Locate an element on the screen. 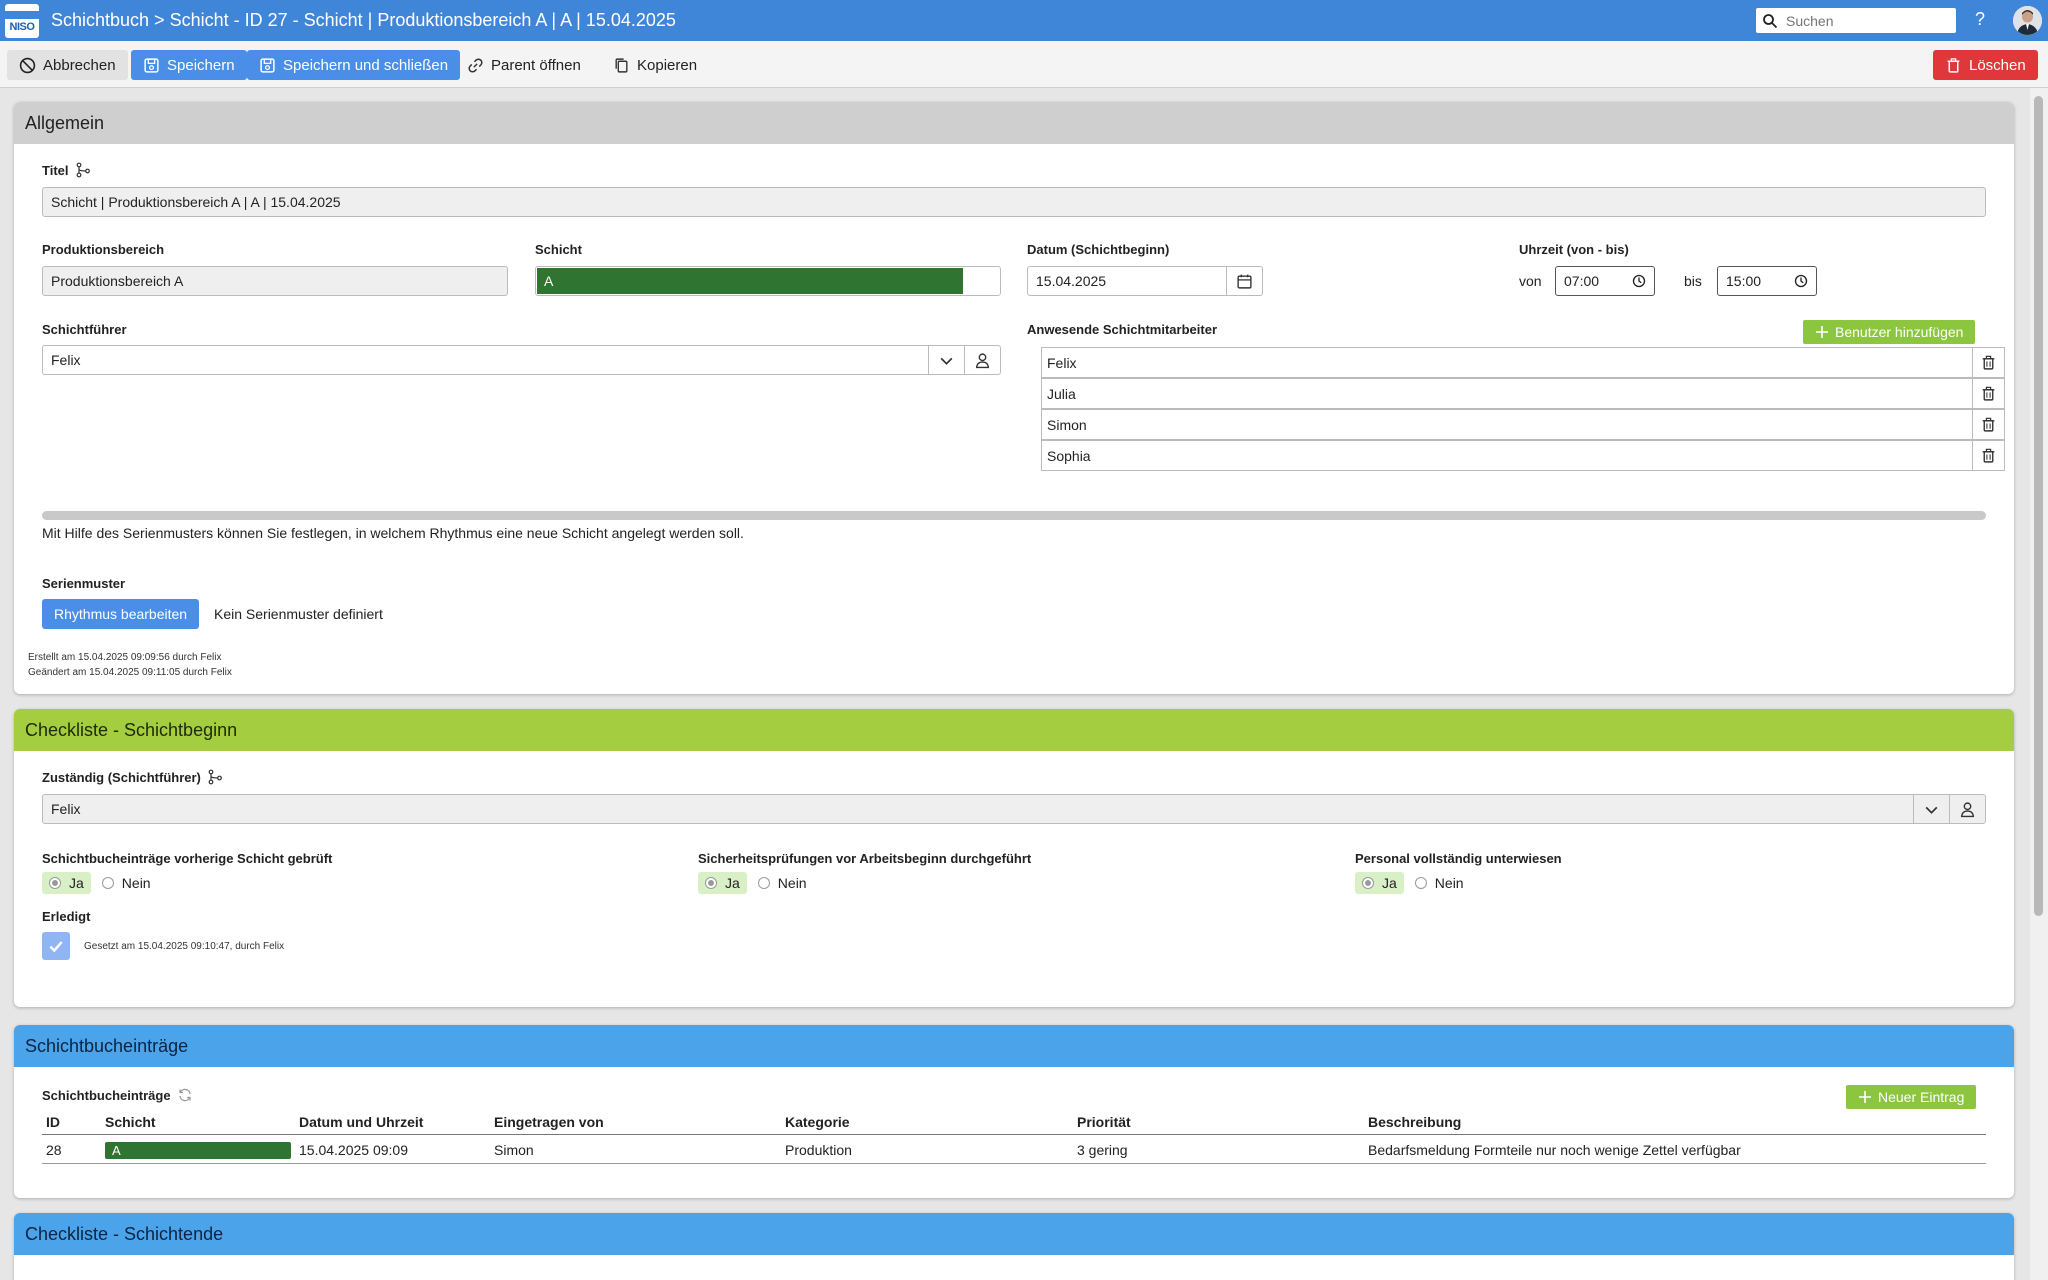 The width and height of the screenshot is (2048, 1280). app-logo: NISO is located at coordinates (22, 20).